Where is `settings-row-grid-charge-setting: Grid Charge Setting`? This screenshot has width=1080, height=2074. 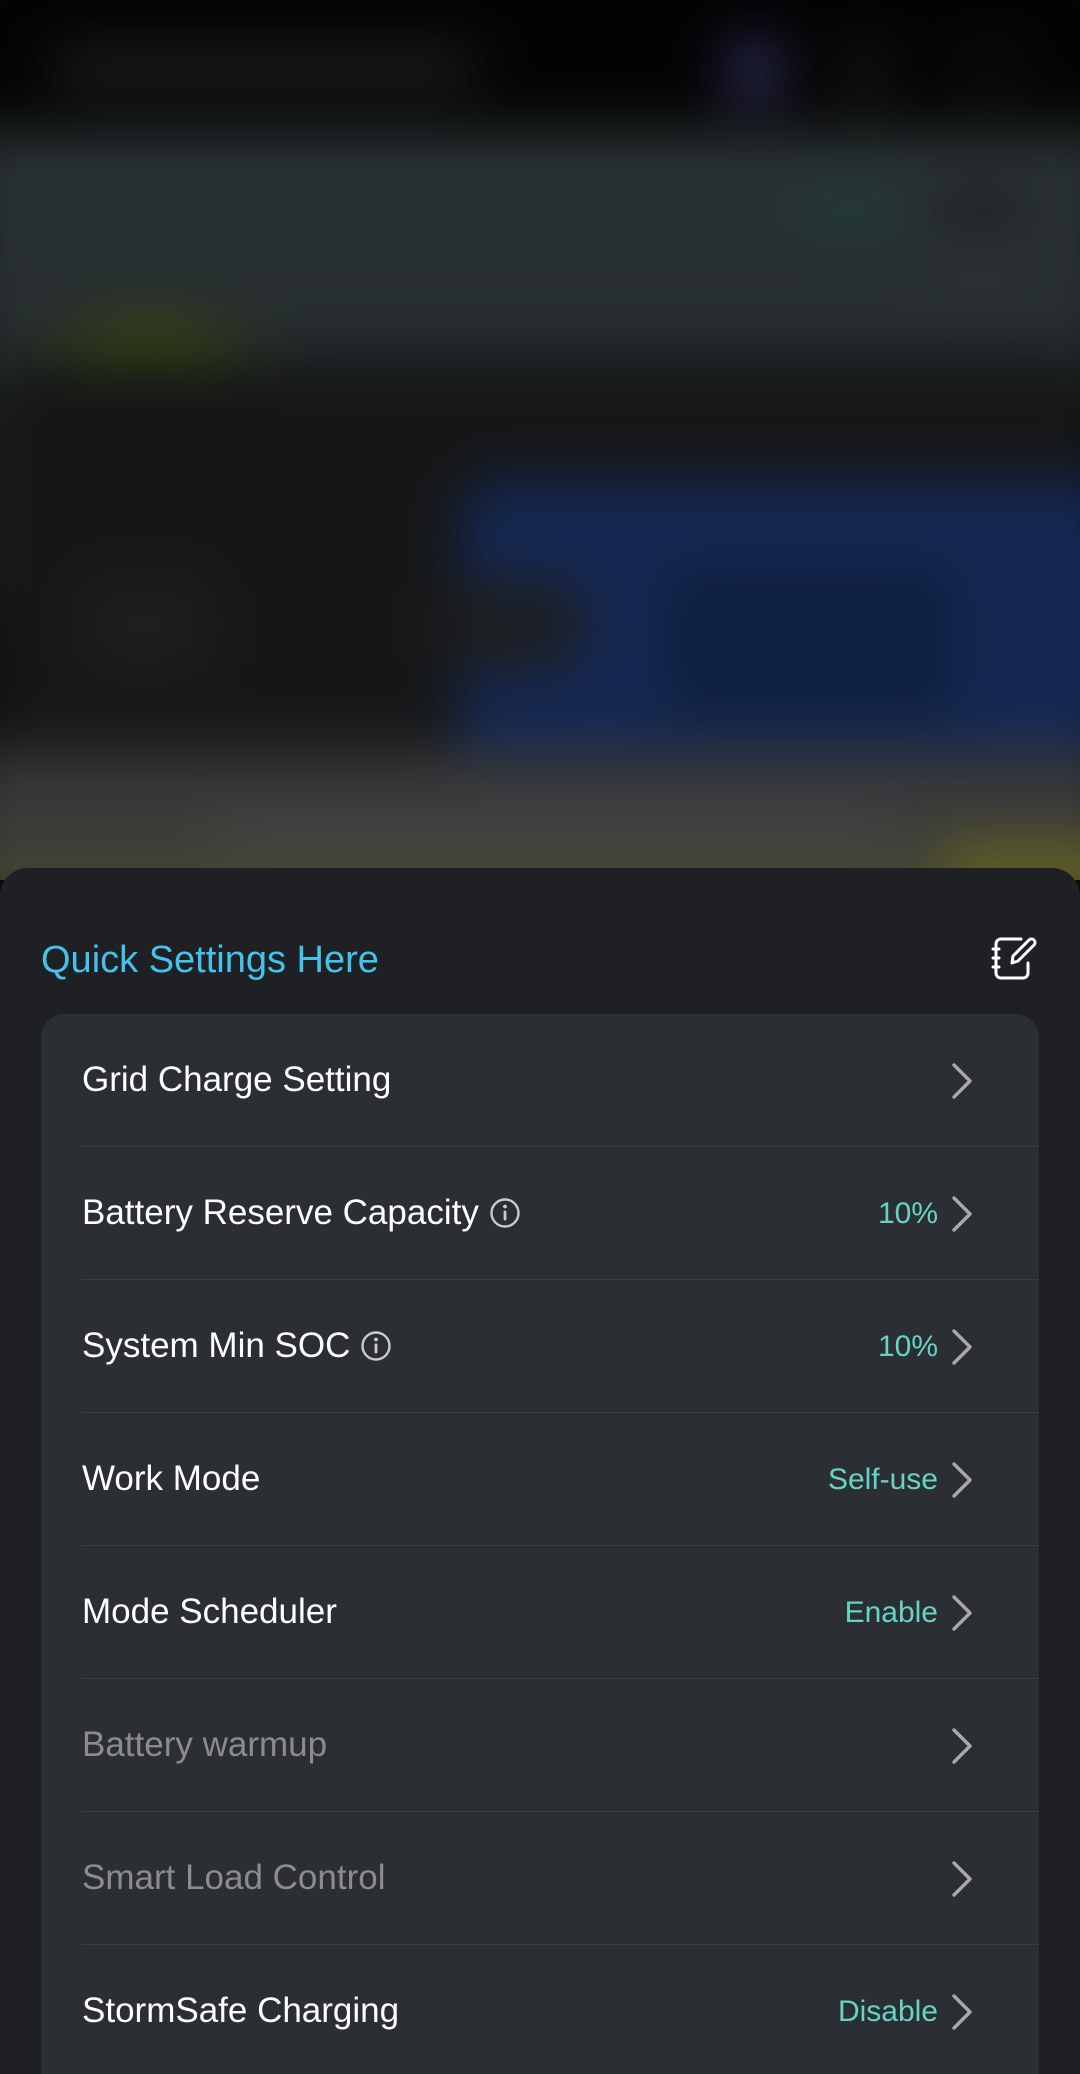
settings-row-grid-charge-setting: Grid Charge Setting is located at coordinates (540, 1080).